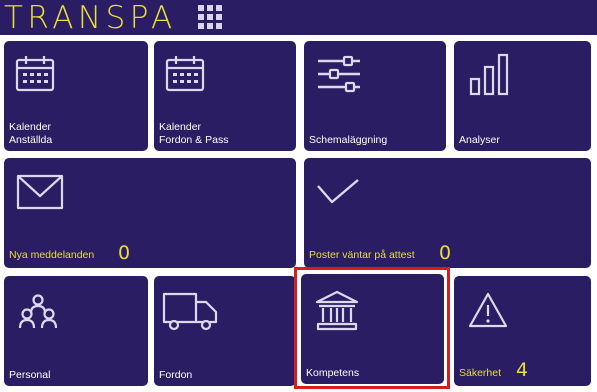  What do you see at coordinates (225, 331) in the screenshot?
I see `tile-fordon: Fordon` at bounding box center [225, 331].